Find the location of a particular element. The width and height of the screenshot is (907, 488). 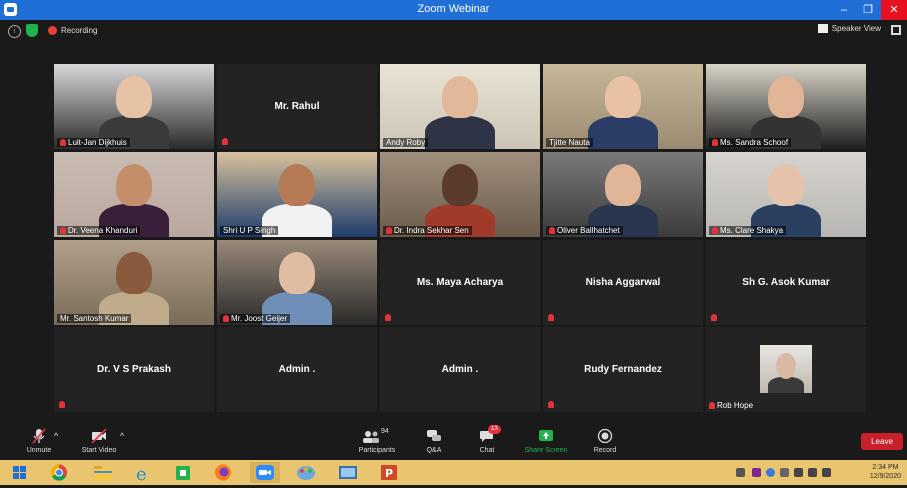

participant-name: Dr. V S Prakash is located at coordinates (134, 369).